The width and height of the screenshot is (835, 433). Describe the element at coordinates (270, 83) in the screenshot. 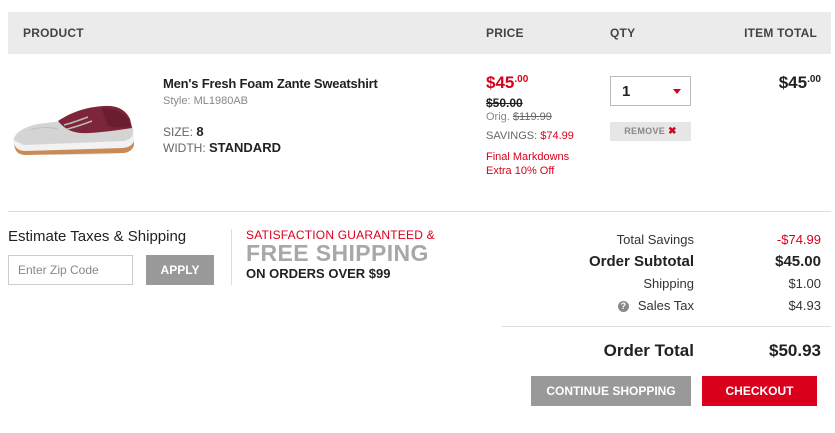

I see `product-name: Men's Fresh Foam Zante Sweatshirt` at that location.